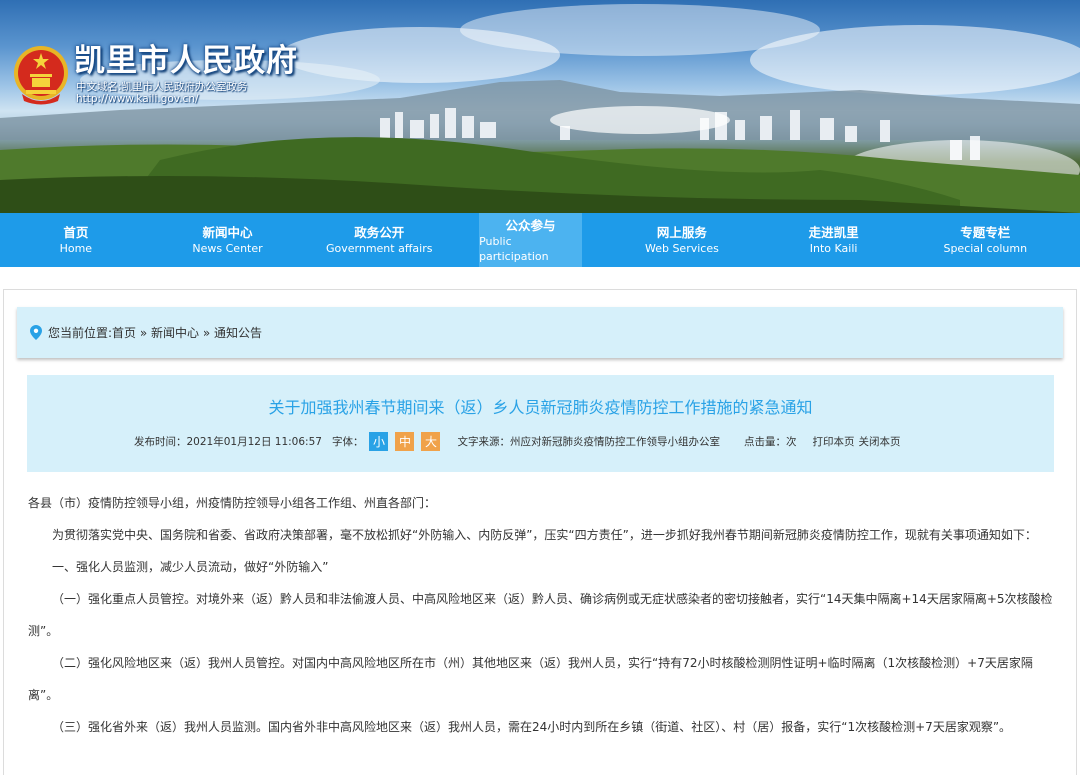  I want to click on breadcrumb-text: 您当前位置:首页 » 新闻中心 » 通知公告, so click(155, 333).